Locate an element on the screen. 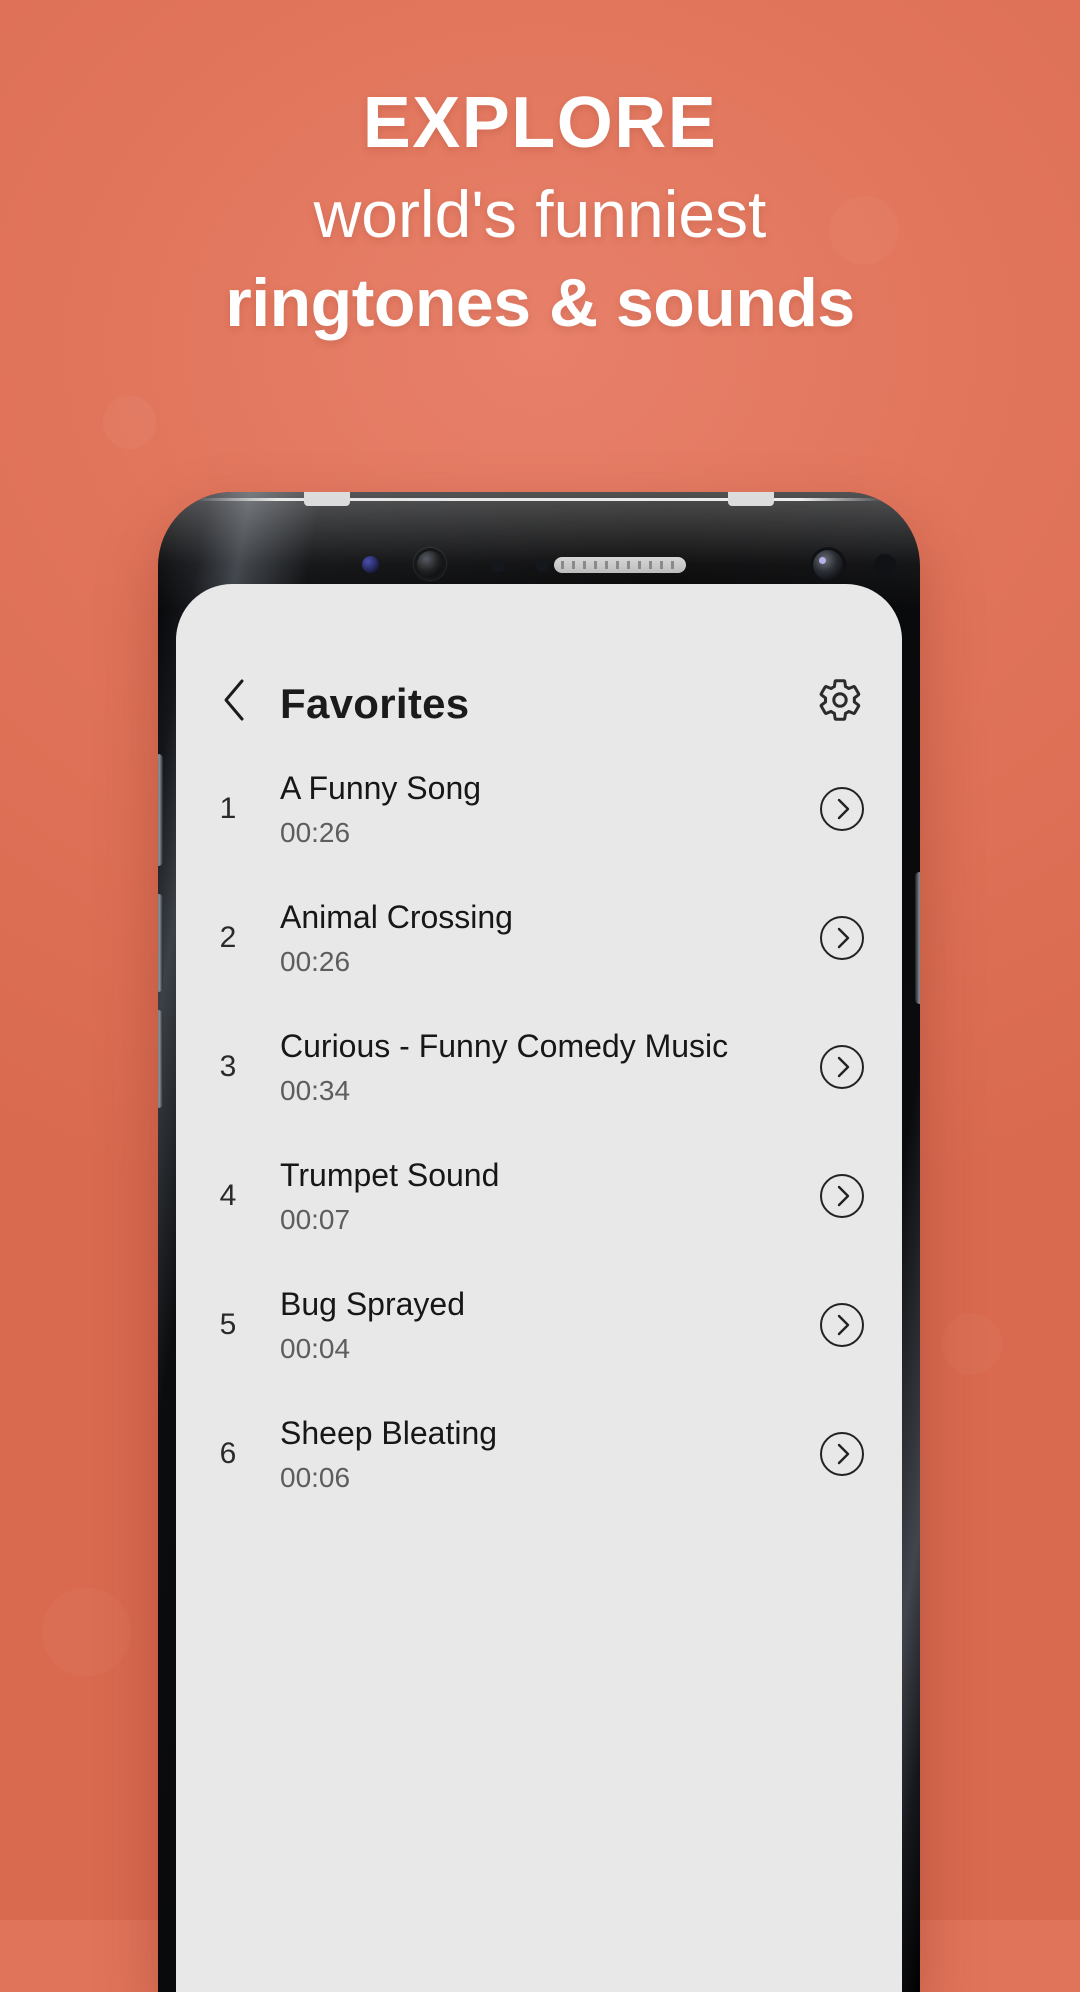 This screenshot has width=1080, height=1992. list-item: 1 A Funny Song 00:26 is located at coordinates (539, 808).